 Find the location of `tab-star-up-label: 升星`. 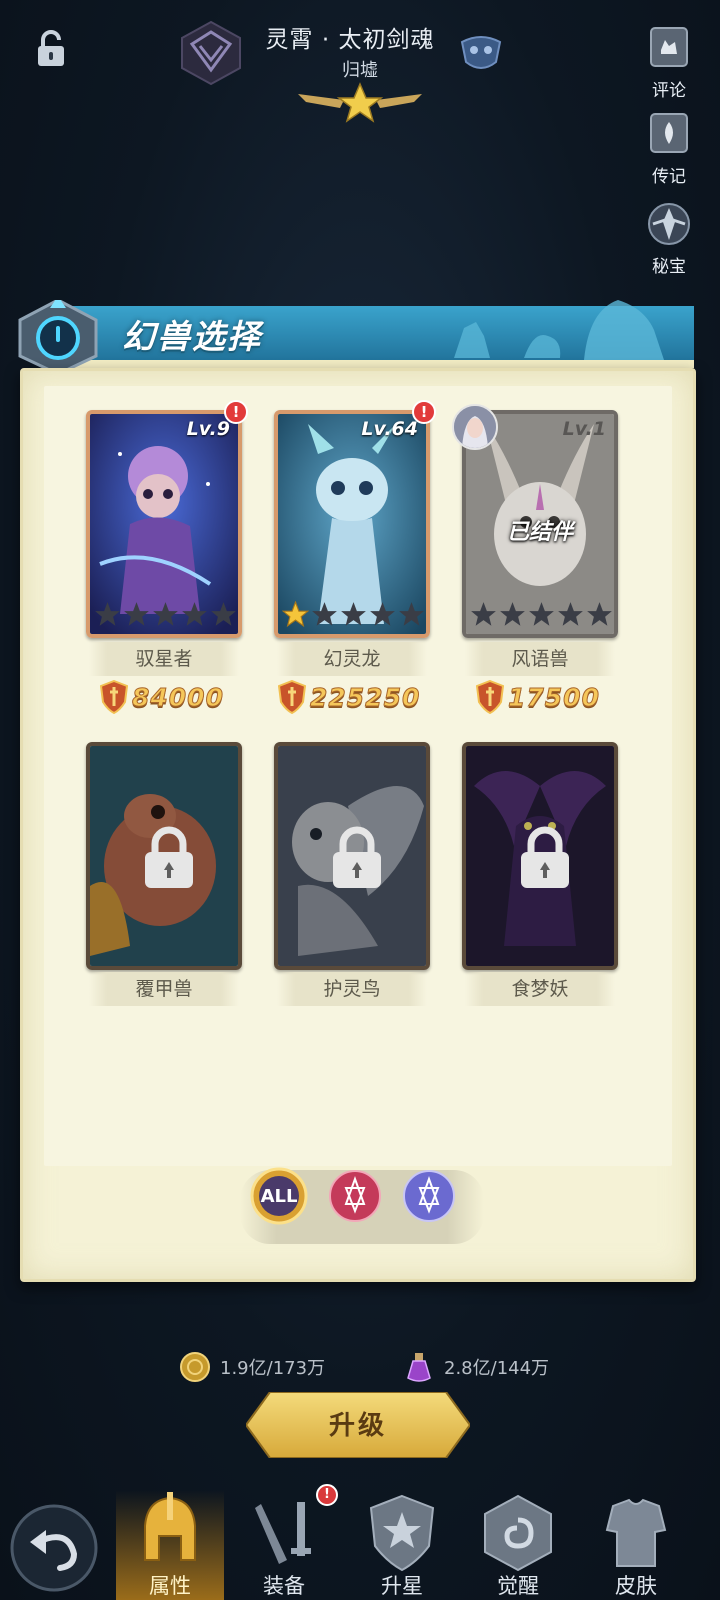

tab-star-up-label: 升星 is located at coordinates (402, 1586).